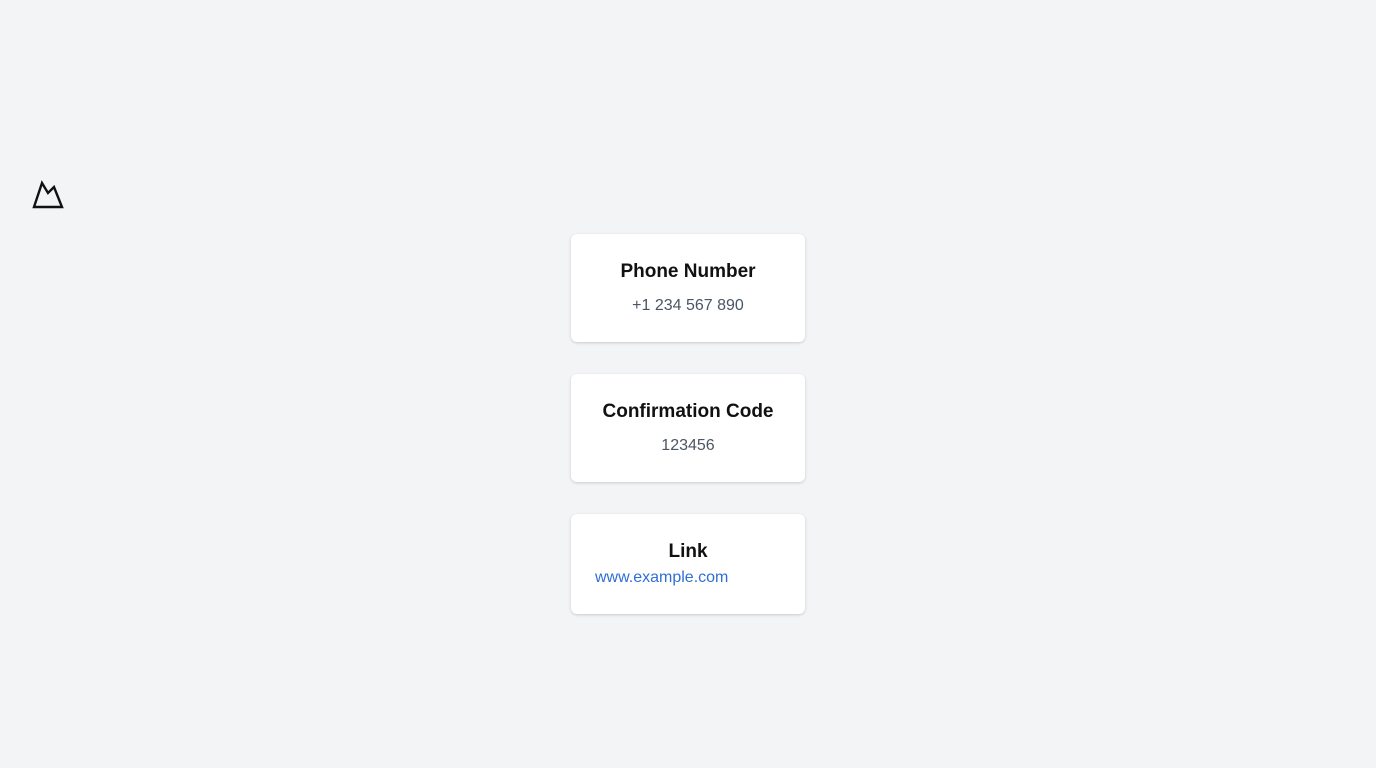 This screenshot has height=768, width=1376. What do you see at coordinates (688, 445) in the screenshot?
I see `confirmation-code-value: 123456` at bounding box center [688, 445].